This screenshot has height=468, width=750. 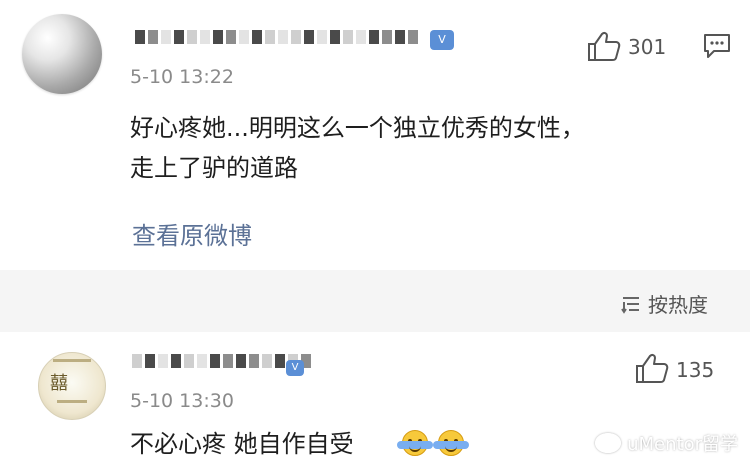 I want to click on comment-icon, so click(x=717, y=46).